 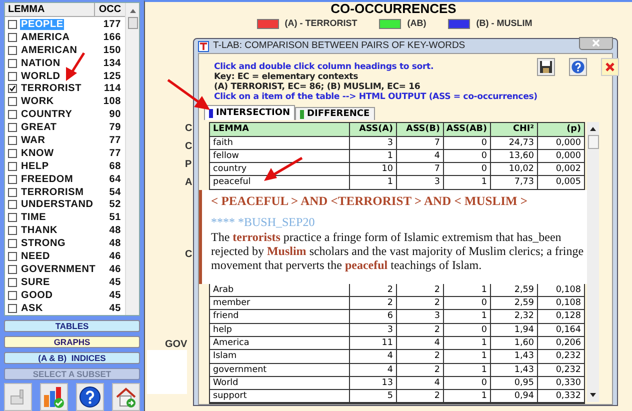 What do you see at coordinates (35, 256) in the screenshot?
I see `list-item: NEED` at bounding box center [35, 256].